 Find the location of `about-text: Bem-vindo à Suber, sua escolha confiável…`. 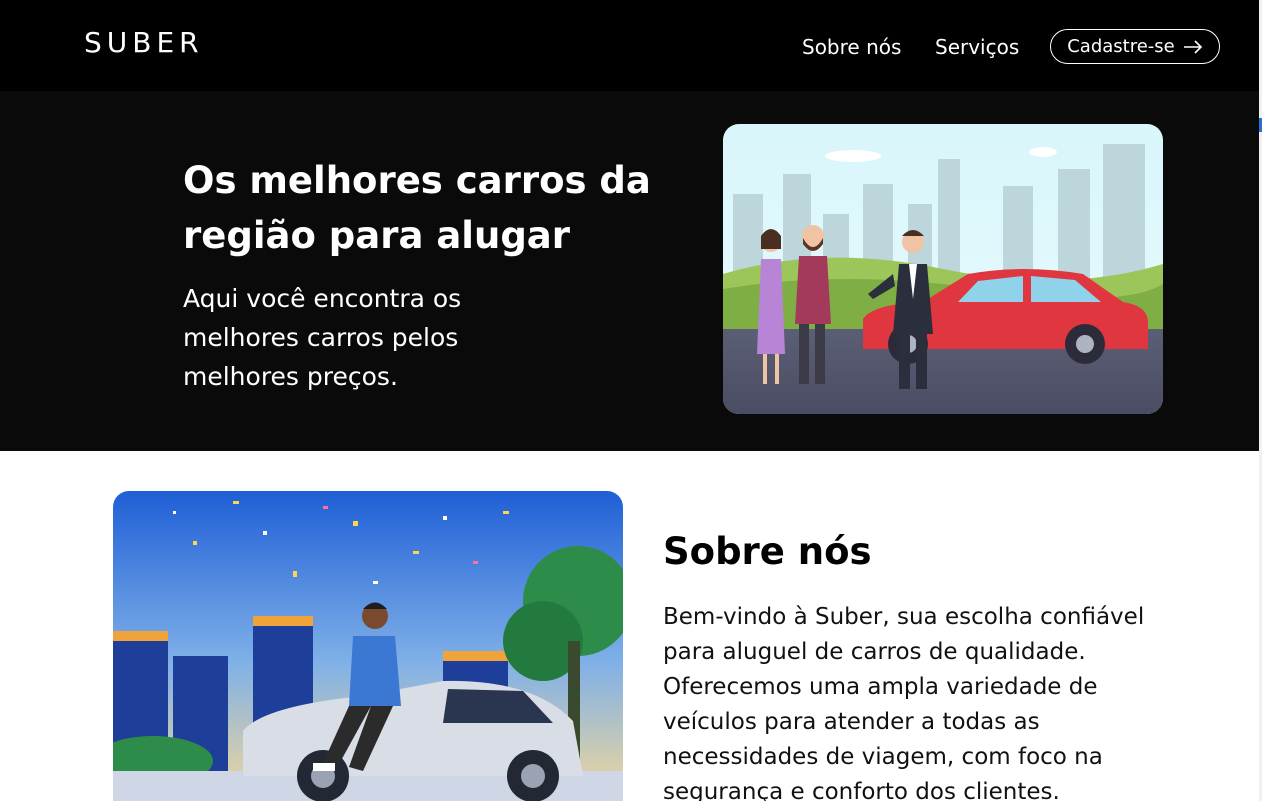

about-text: Bem-vindo à Suber, sua escolha confiável… is located at coordinates (904, 702).